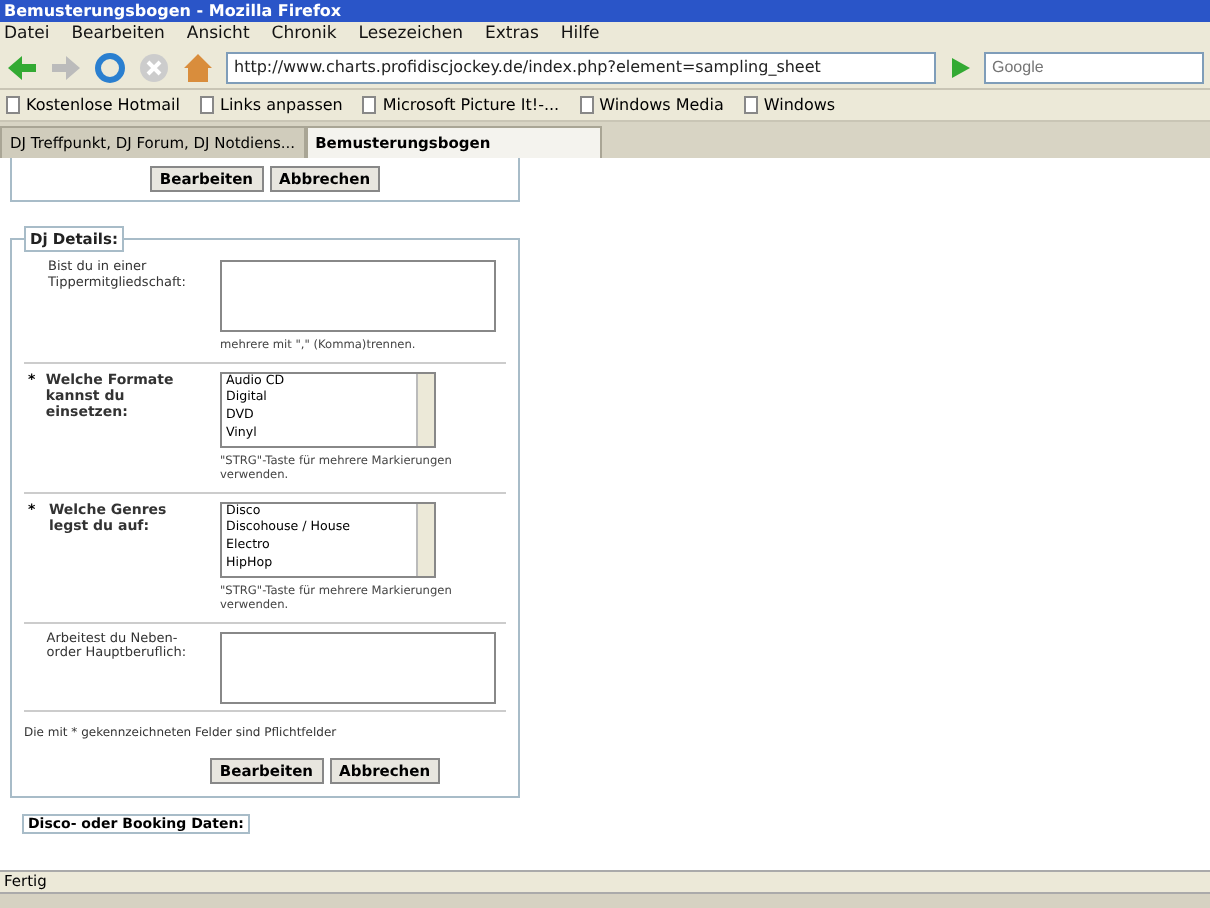 The image size is (1210, 908). I want to click on menu-item: Chronik, so click(304, 34).